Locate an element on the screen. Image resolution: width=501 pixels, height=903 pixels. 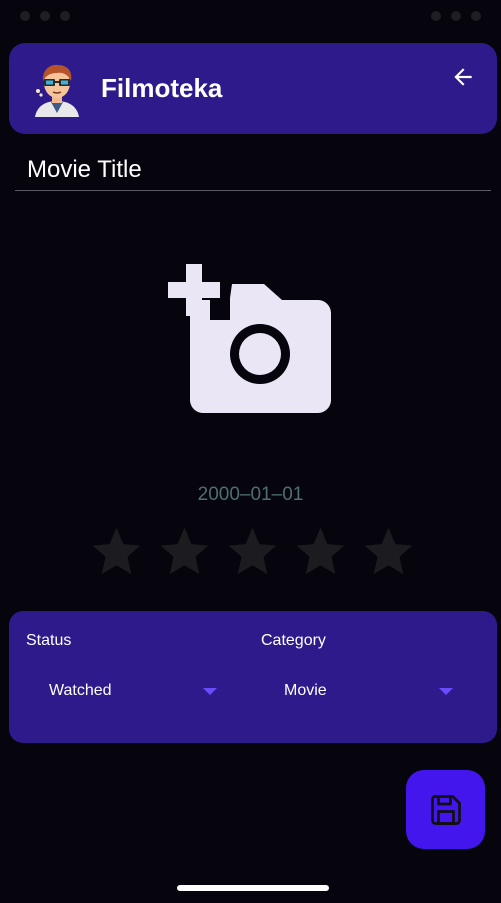
floppy-disk-icon is located at coordinates (445, 809).